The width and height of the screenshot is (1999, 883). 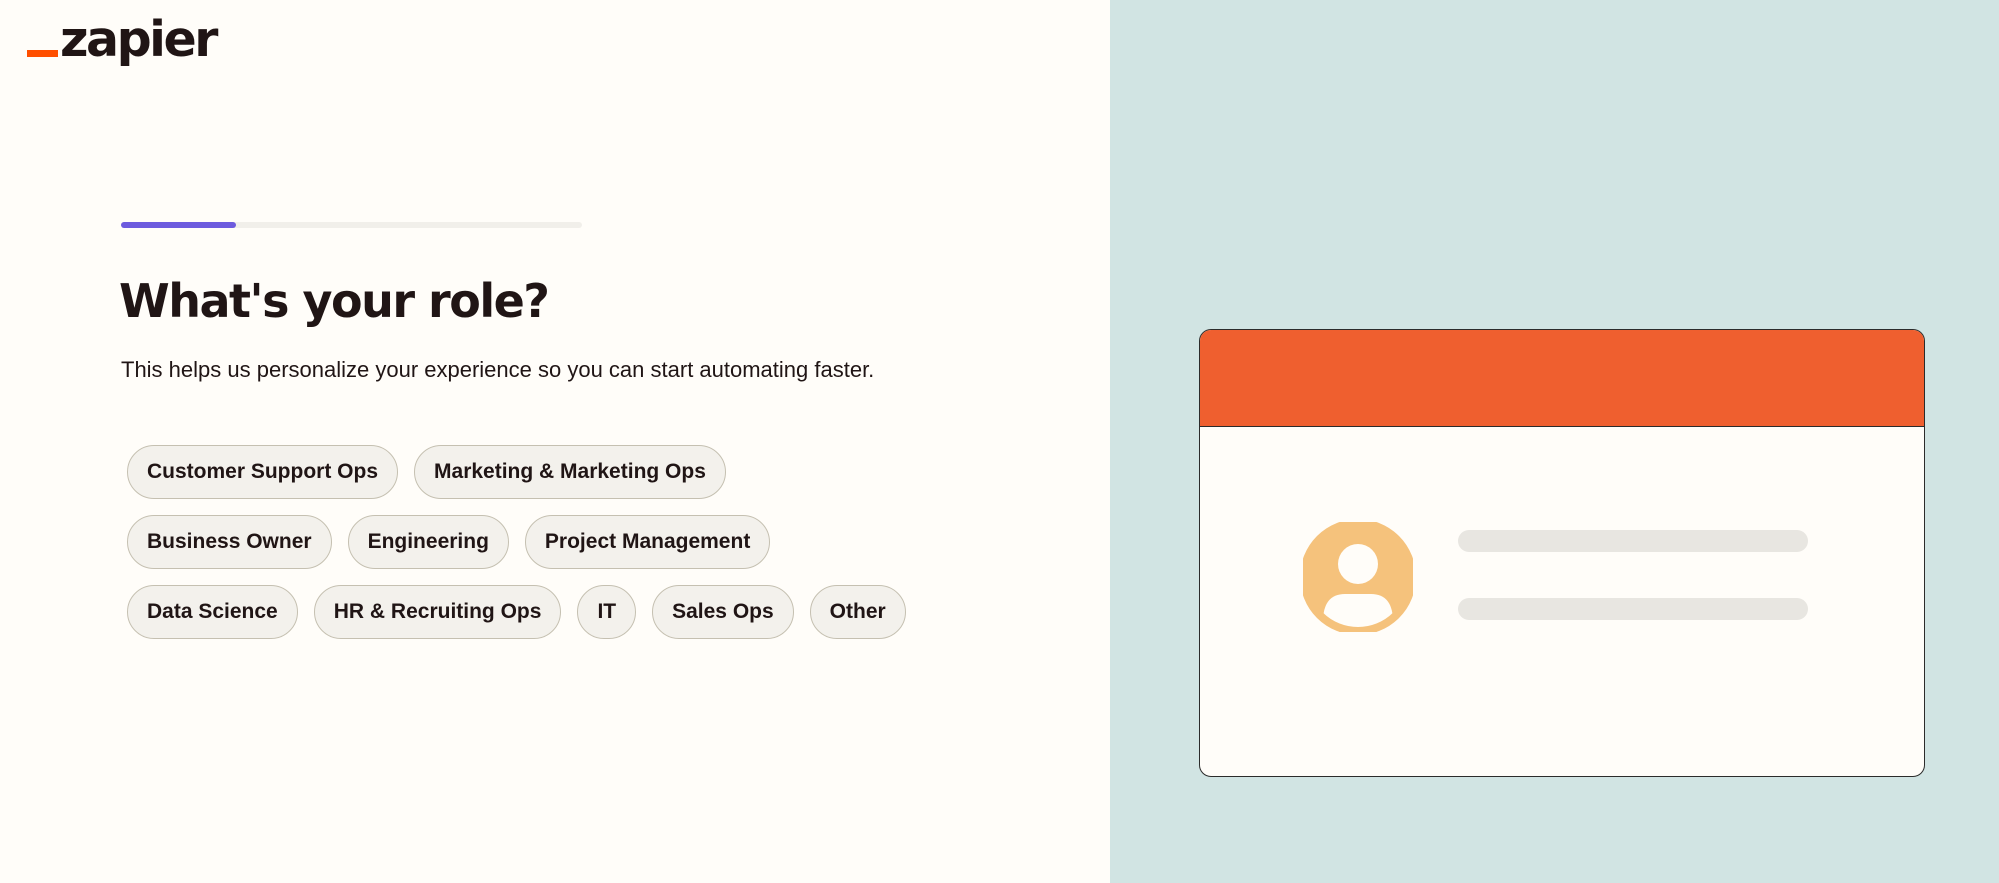 I want to click on role-chip-other: Other, so click(x=857, y=612).